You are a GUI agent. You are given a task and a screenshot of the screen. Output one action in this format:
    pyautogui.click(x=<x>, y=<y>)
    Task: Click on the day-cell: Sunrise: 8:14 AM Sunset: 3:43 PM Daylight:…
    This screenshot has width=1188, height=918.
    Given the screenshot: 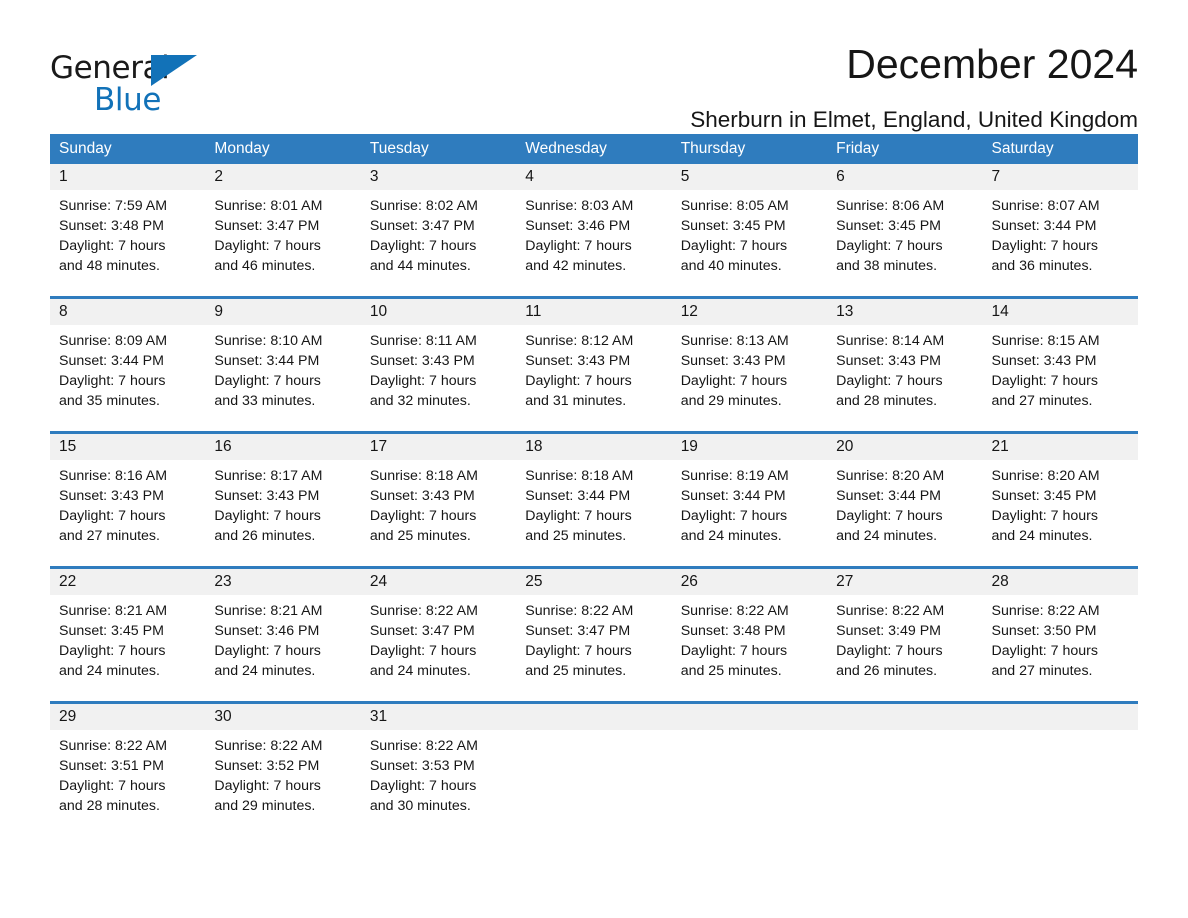 What is the action you would take?
    pyautogui.click(x=904, y=373)
    